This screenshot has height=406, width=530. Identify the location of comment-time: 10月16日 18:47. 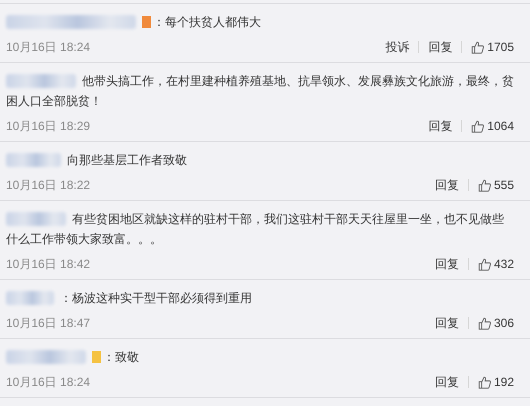
(48, 323).